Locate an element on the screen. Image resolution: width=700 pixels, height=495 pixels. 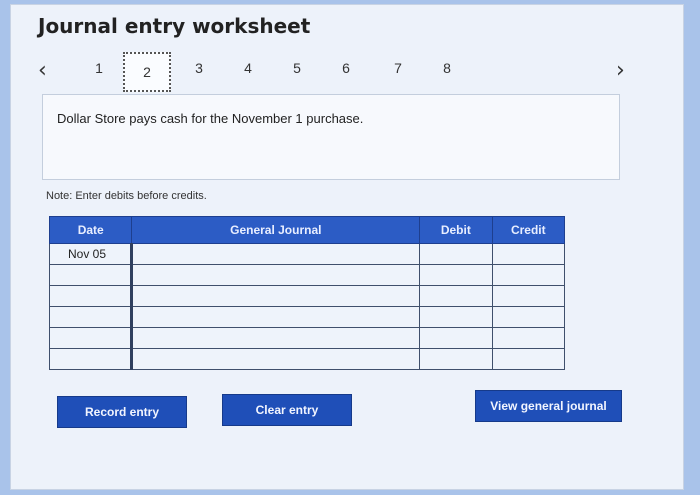
record-entry-button: Record entry is located at coordinates (122, 412).